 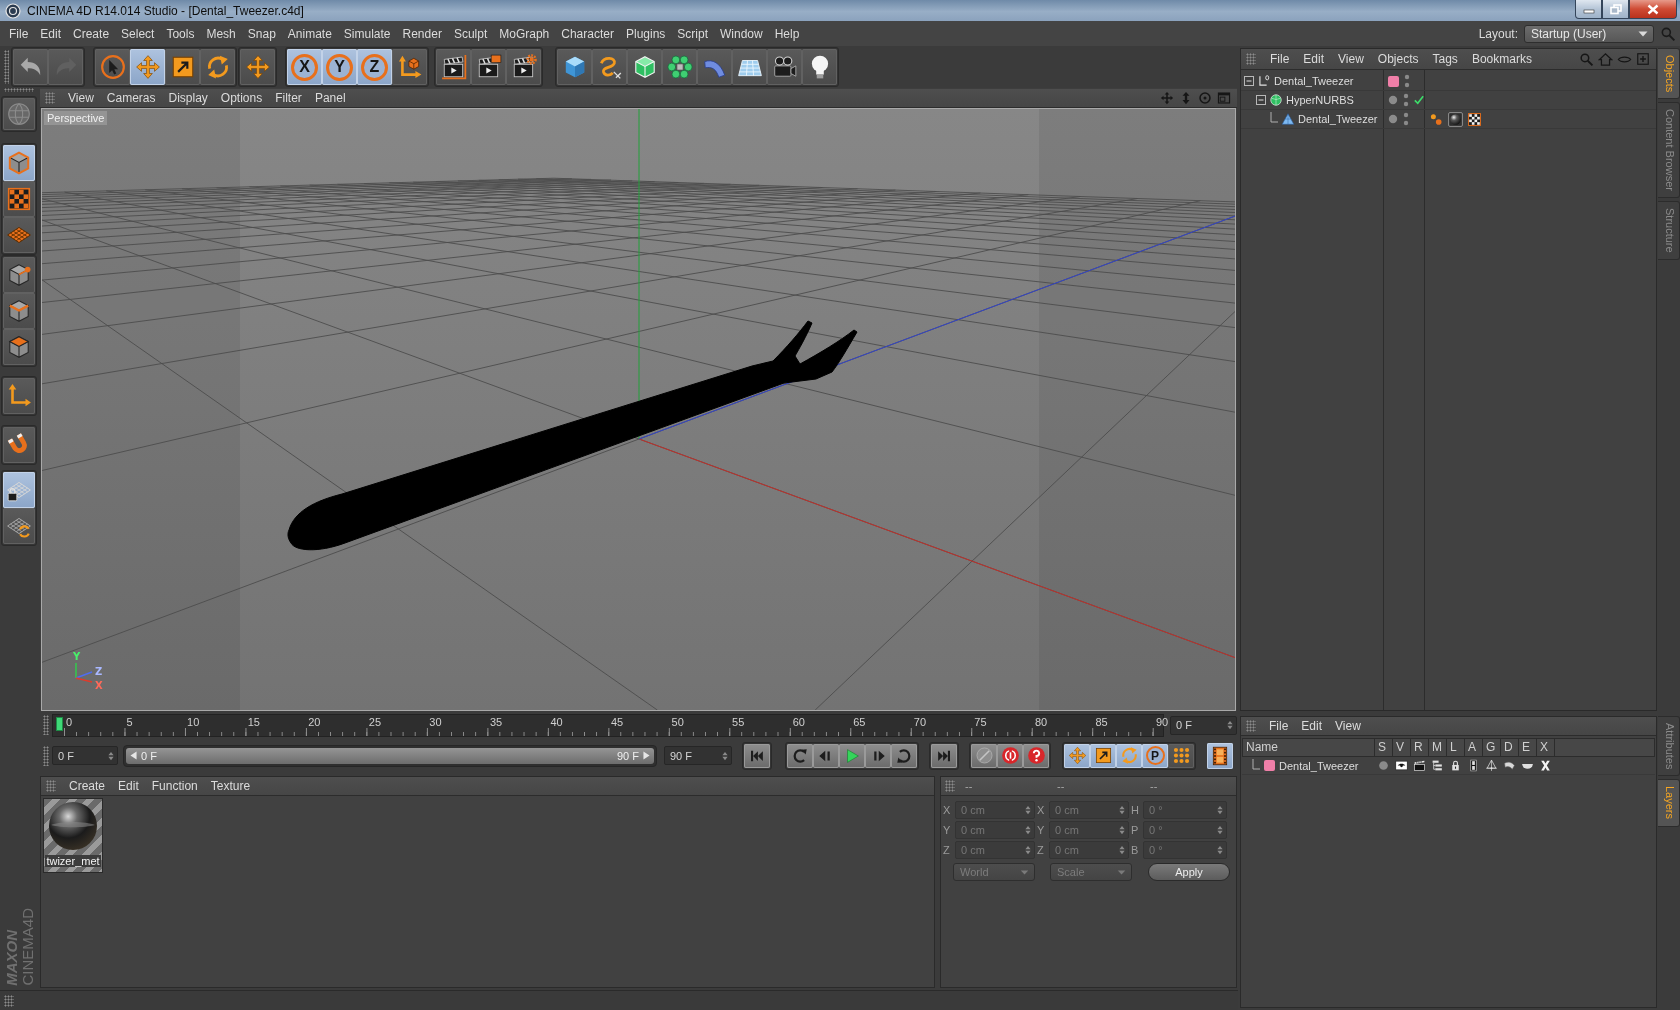 I want to click on minimize-button, so click(x=1588, y=9).